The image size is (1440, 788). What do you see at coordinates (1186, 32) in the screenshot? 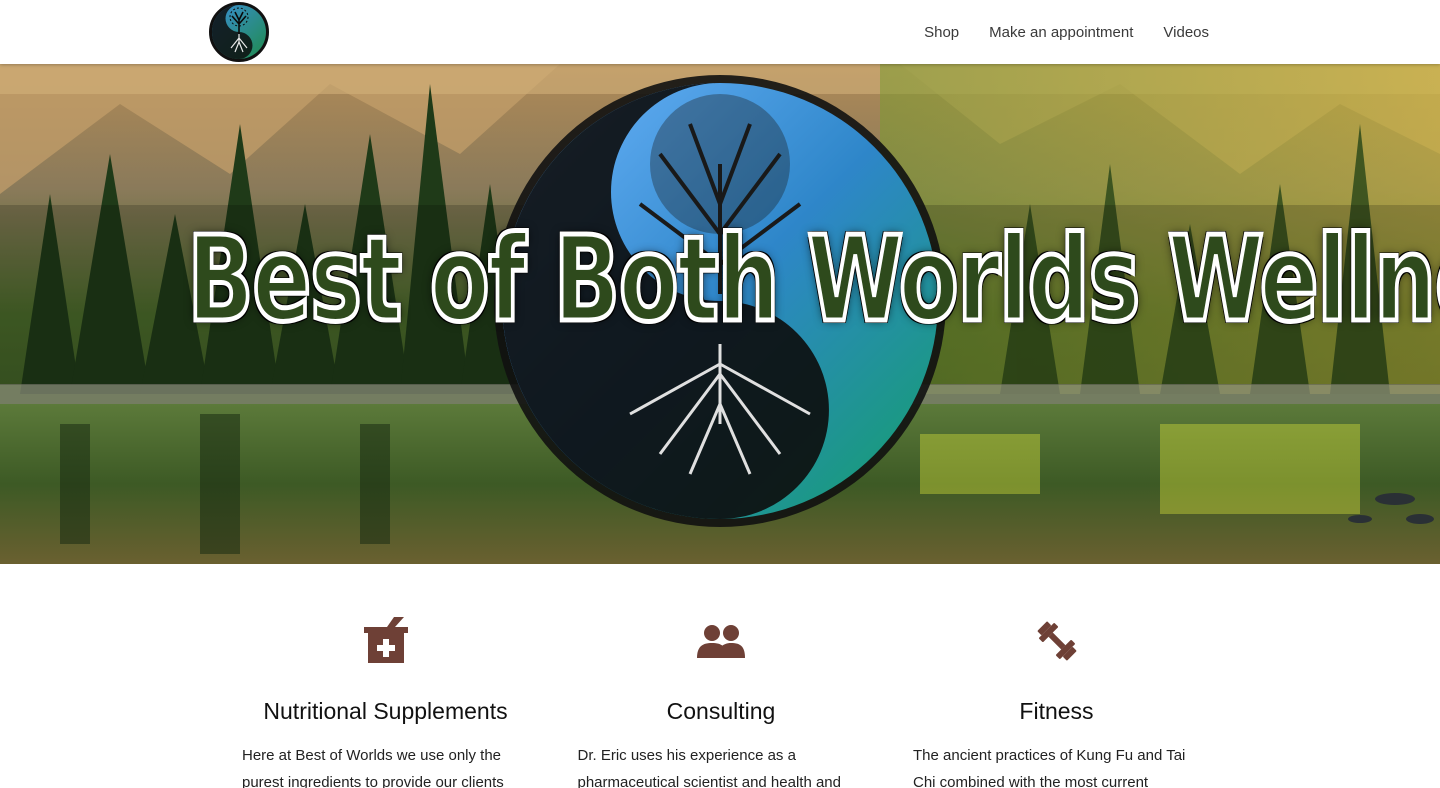
I see `nav-link-videos: Videos` at bounding box center [1186, 32].